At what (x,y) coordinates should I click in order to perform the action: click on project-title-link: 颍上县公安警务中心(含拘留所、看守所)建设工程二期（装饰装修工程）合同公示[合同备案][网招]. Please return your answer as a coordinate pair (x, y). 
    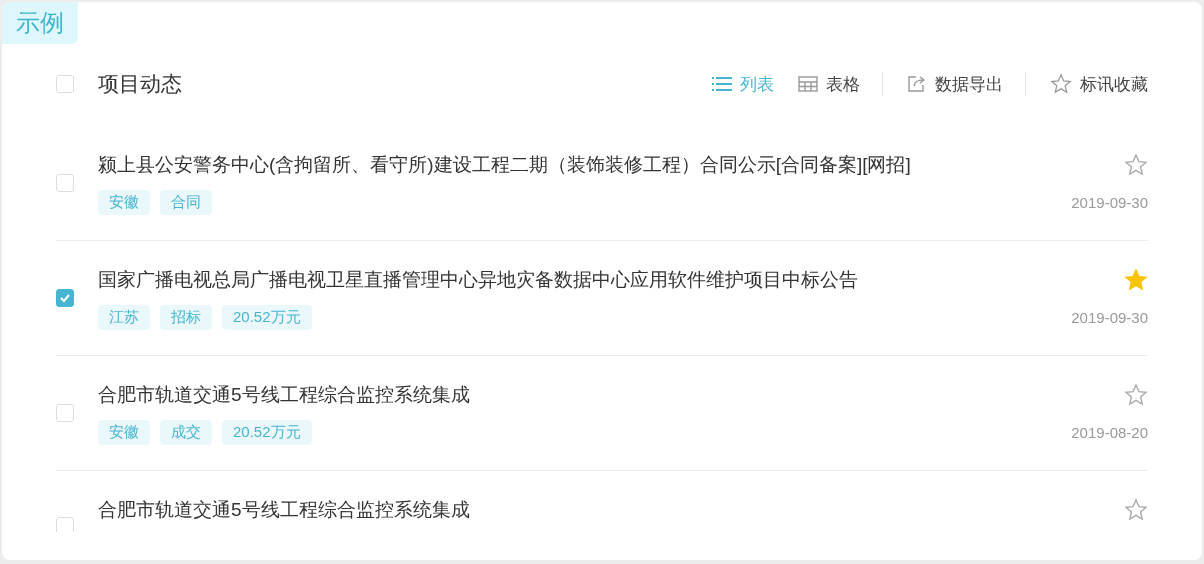
    Looking at the image, I should click on (504, 164).